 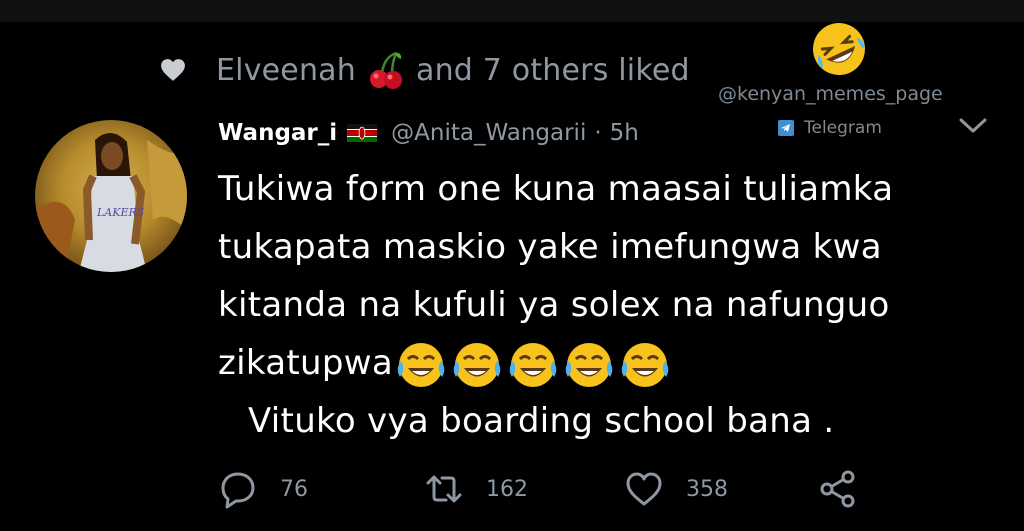 What do you see at coordinates (973, 126) in the screenshot?
I see `chevron-down-icon` at bounding box center [973, 126].